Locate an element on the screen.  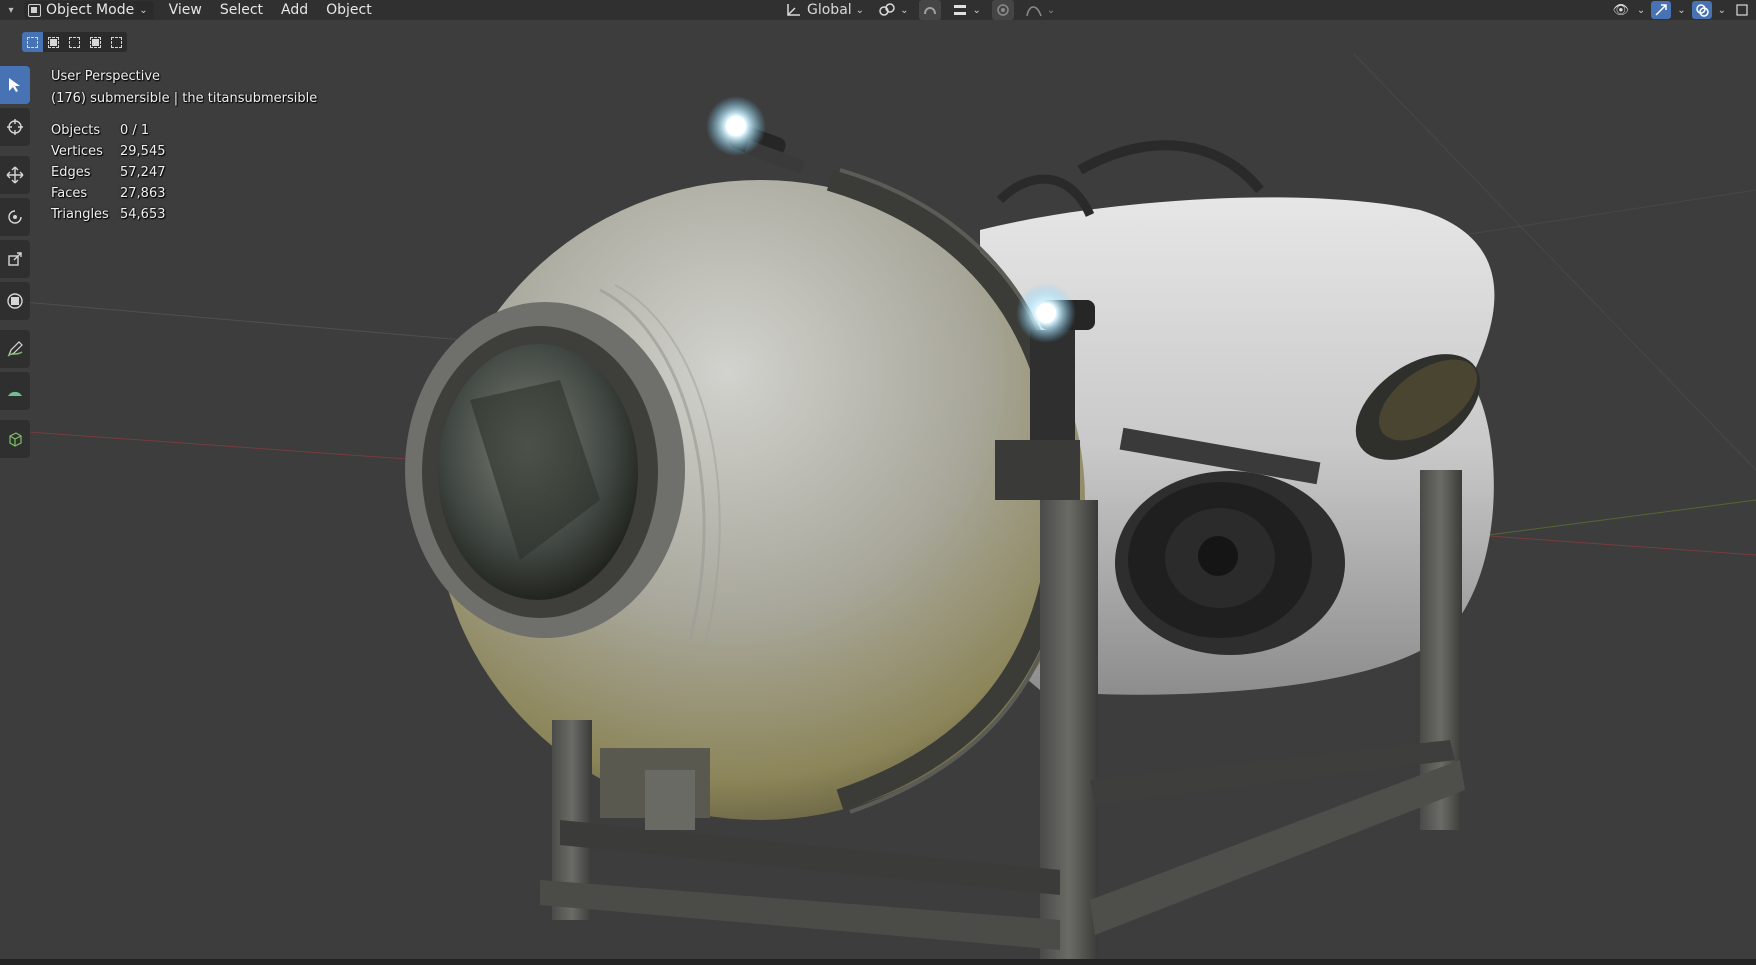
select-cursor-icon is located at coordinates (14, 85).